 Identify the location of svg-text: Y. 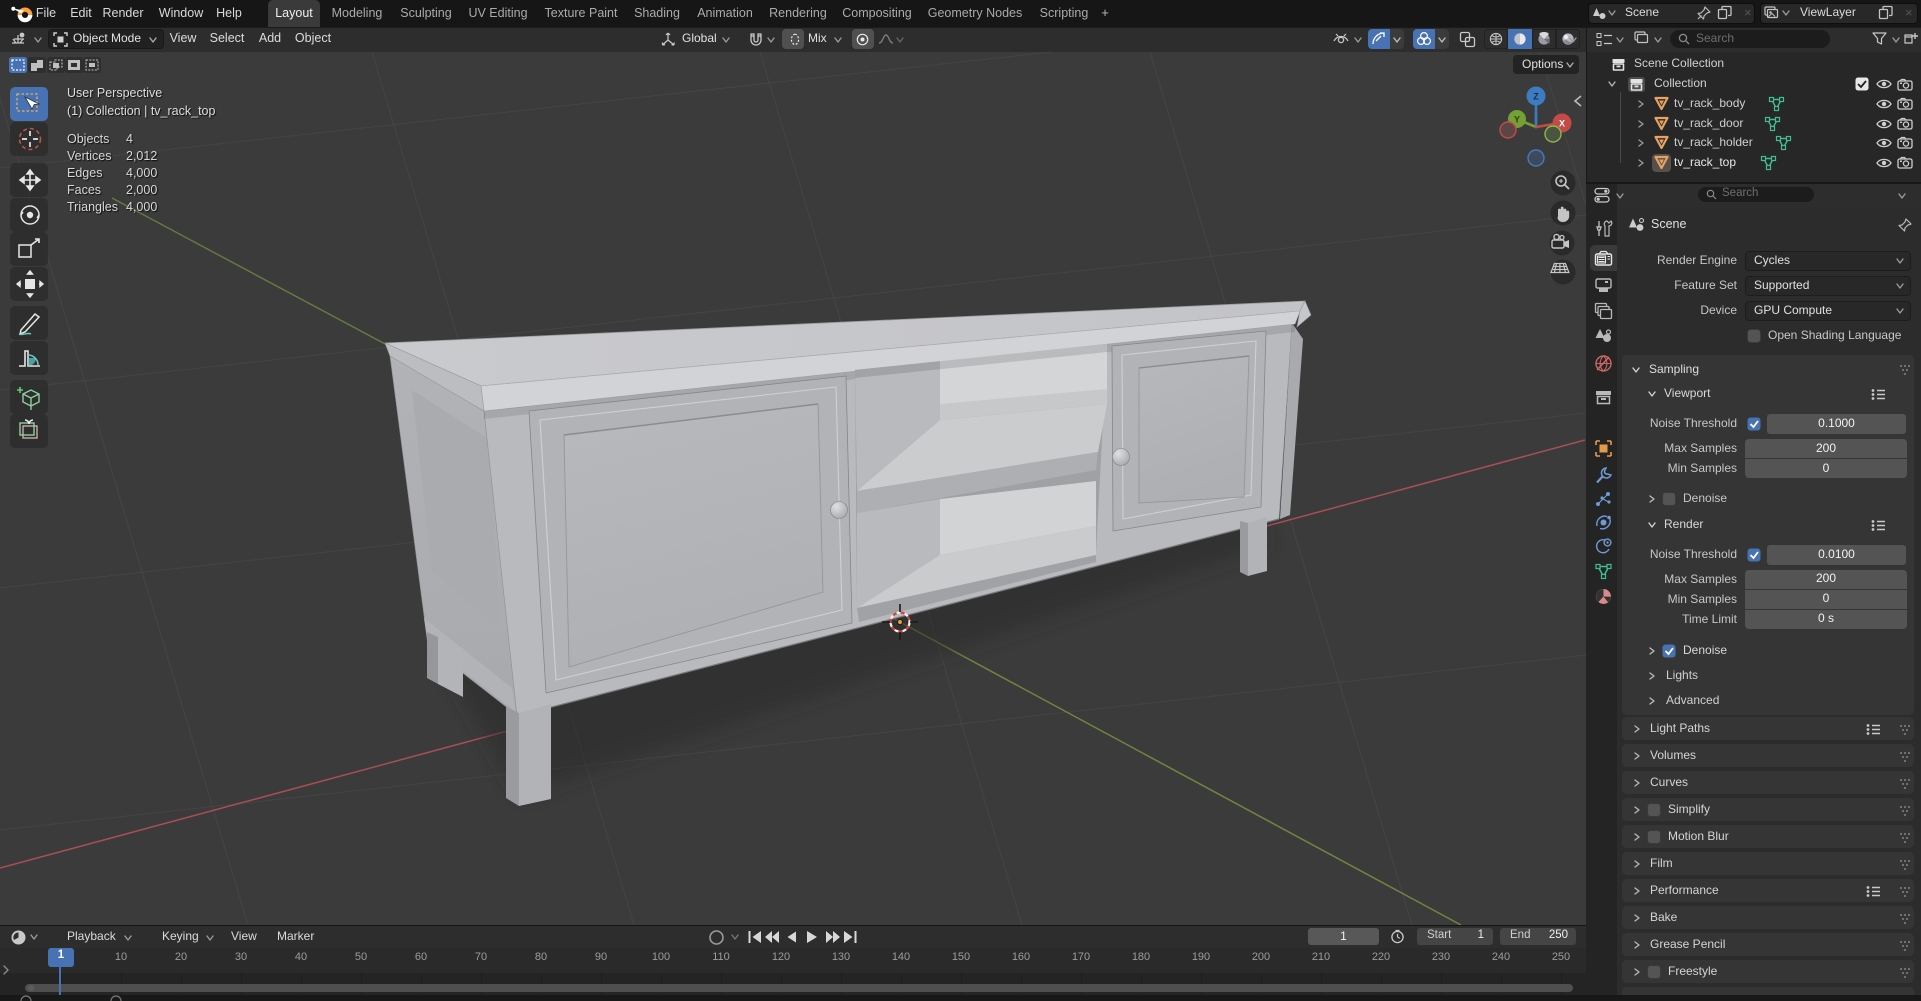
(1517, 120).